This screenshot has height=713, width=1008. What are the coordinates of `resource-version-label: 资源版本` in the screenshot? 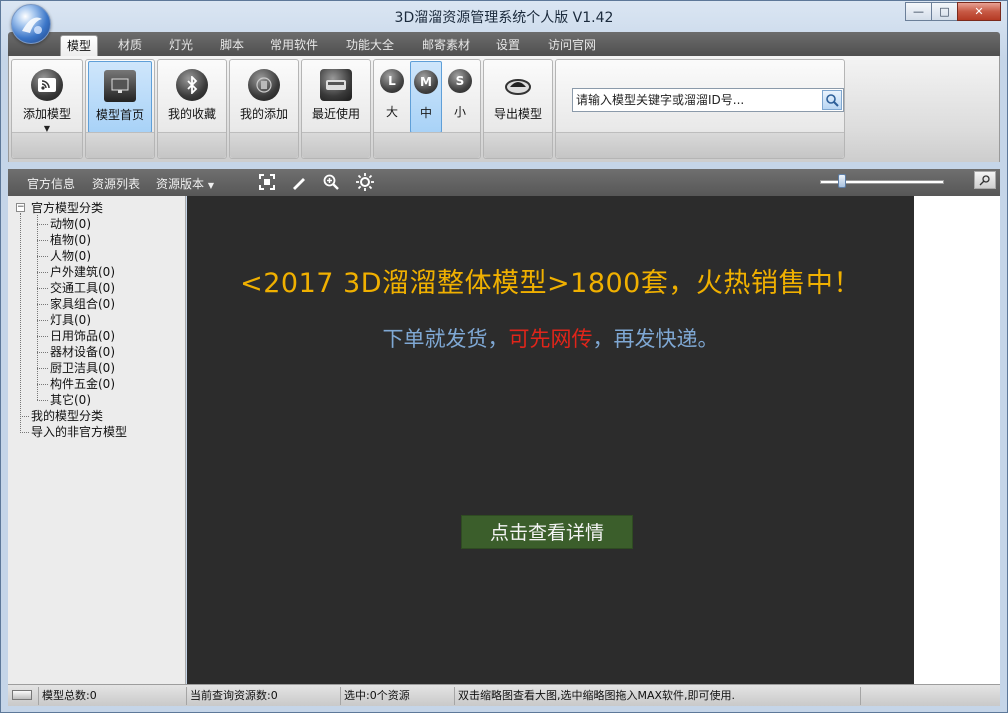 It's located at (180, 184).